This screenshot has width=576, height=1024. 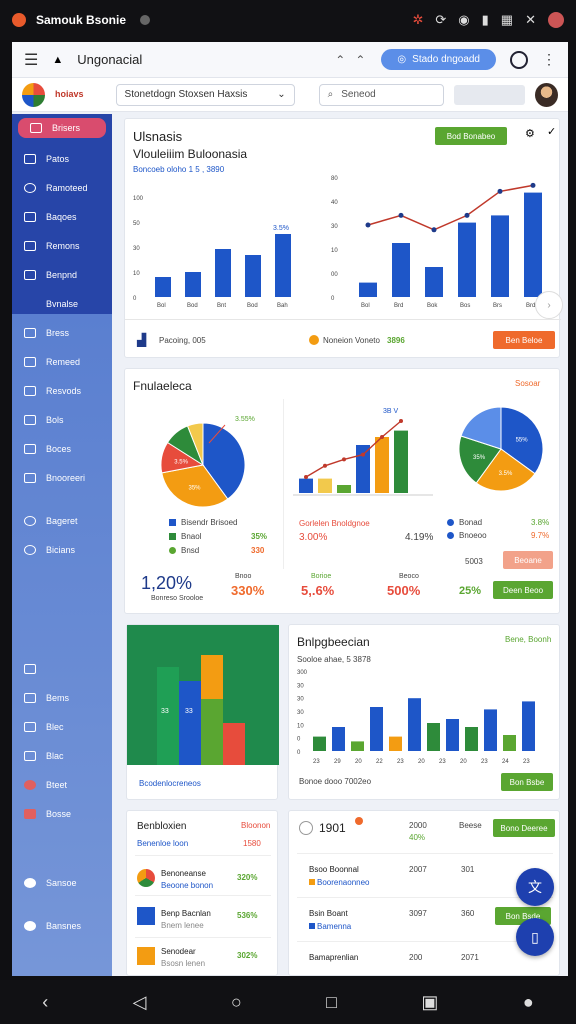 I want to click on data-label: 3B V, so click(x=391, y=411).